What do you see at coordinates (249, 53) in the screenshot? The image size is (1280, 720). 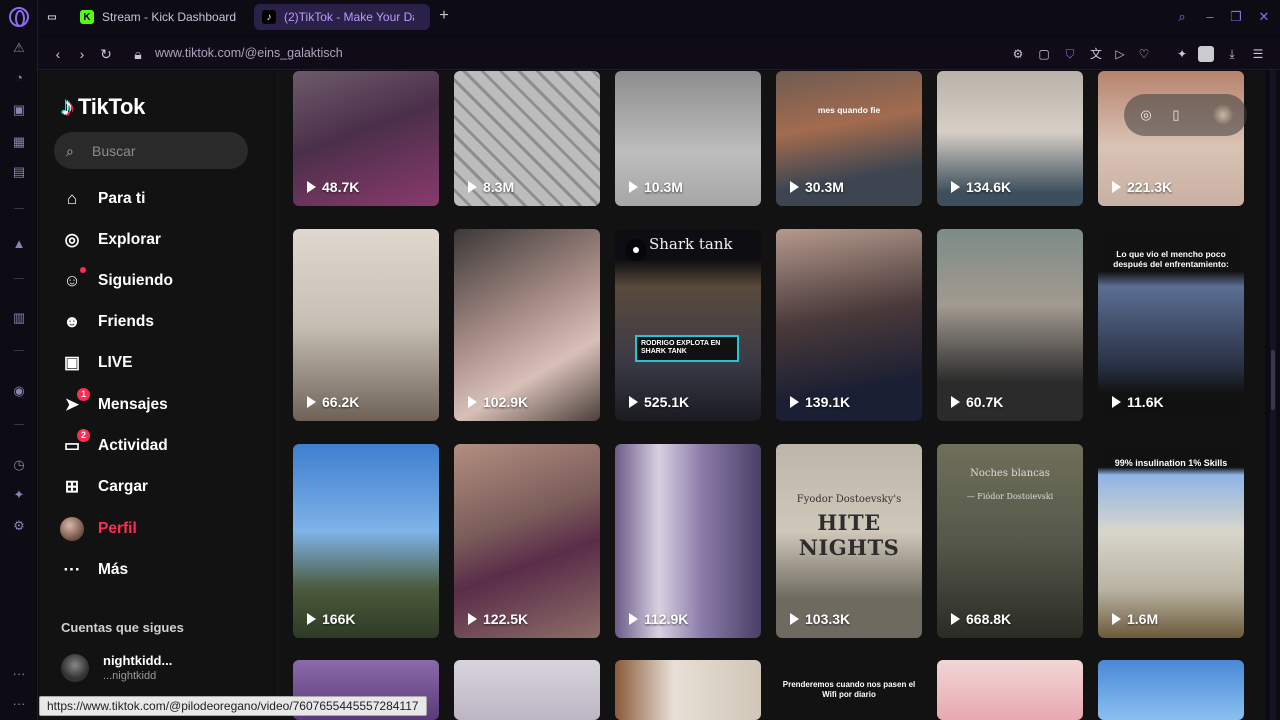 I see `url-field: www.tiktok.com/@eins_galaktisch` at bounding box center [249, 53].